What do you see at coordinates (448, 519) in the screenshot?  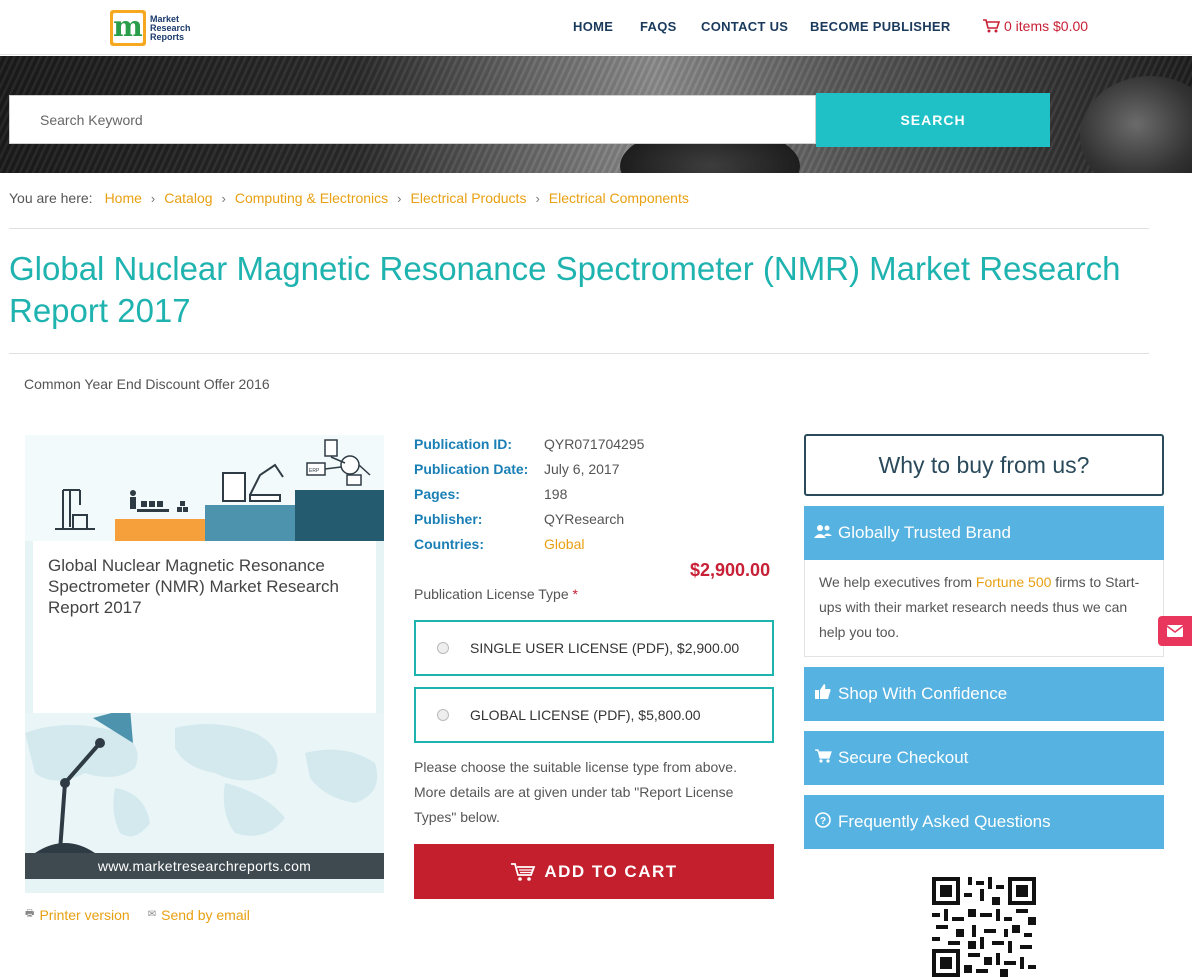 I see `detail-label: Publisher:` at bounding box center [448, 519].